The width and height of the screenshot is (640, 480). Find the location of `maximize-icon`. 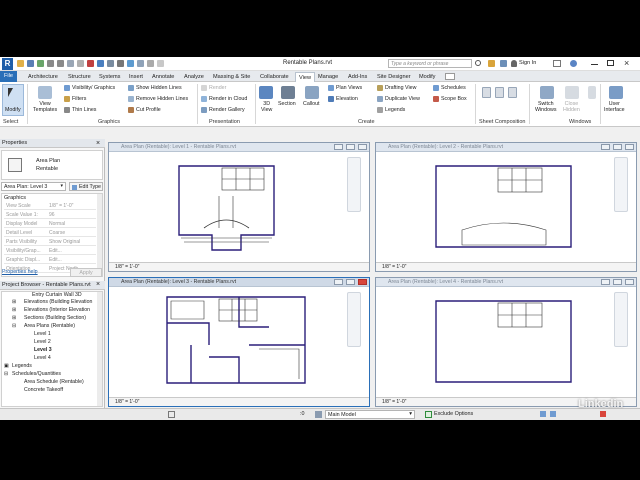

maximize-icon is located at coordinates (610, 63).